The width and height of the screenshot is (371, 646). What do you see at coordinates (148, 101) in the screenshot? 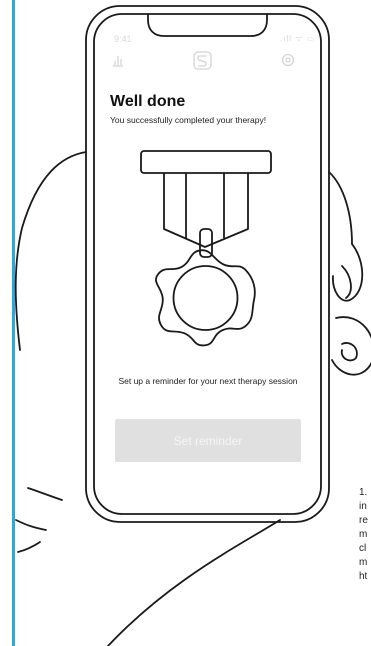
I see `page-title: Well done` at bounding box center [148, 101].